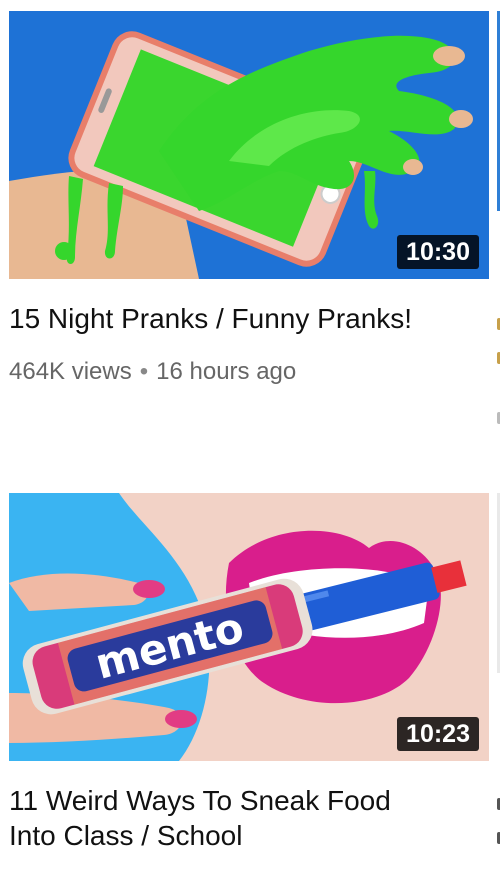  Describe the element at coordinates (226, 371) in the screenshot. I see `upload-age: 16 hours ago` at that location.